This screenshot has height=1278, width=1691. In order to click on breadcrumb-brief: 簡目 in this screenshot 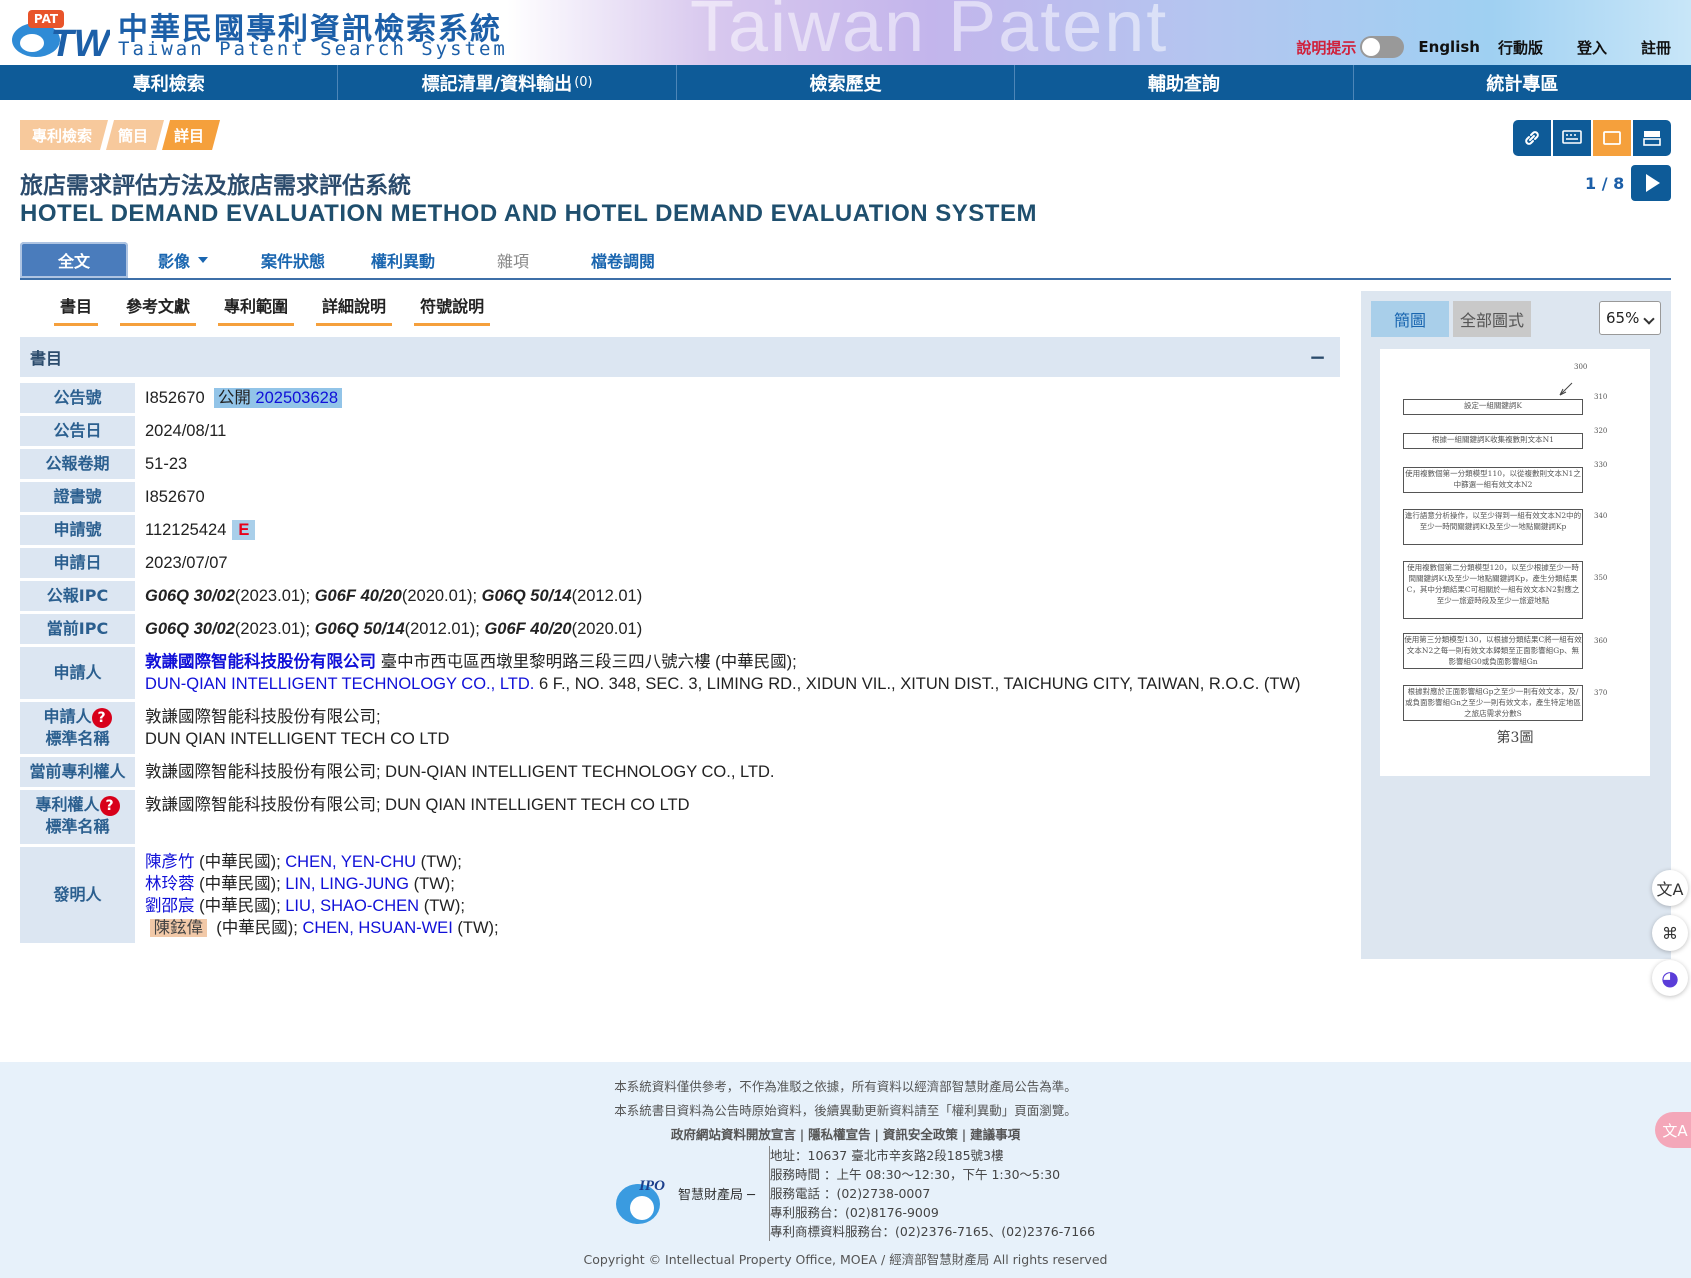, I will do `click(135, 135)`.